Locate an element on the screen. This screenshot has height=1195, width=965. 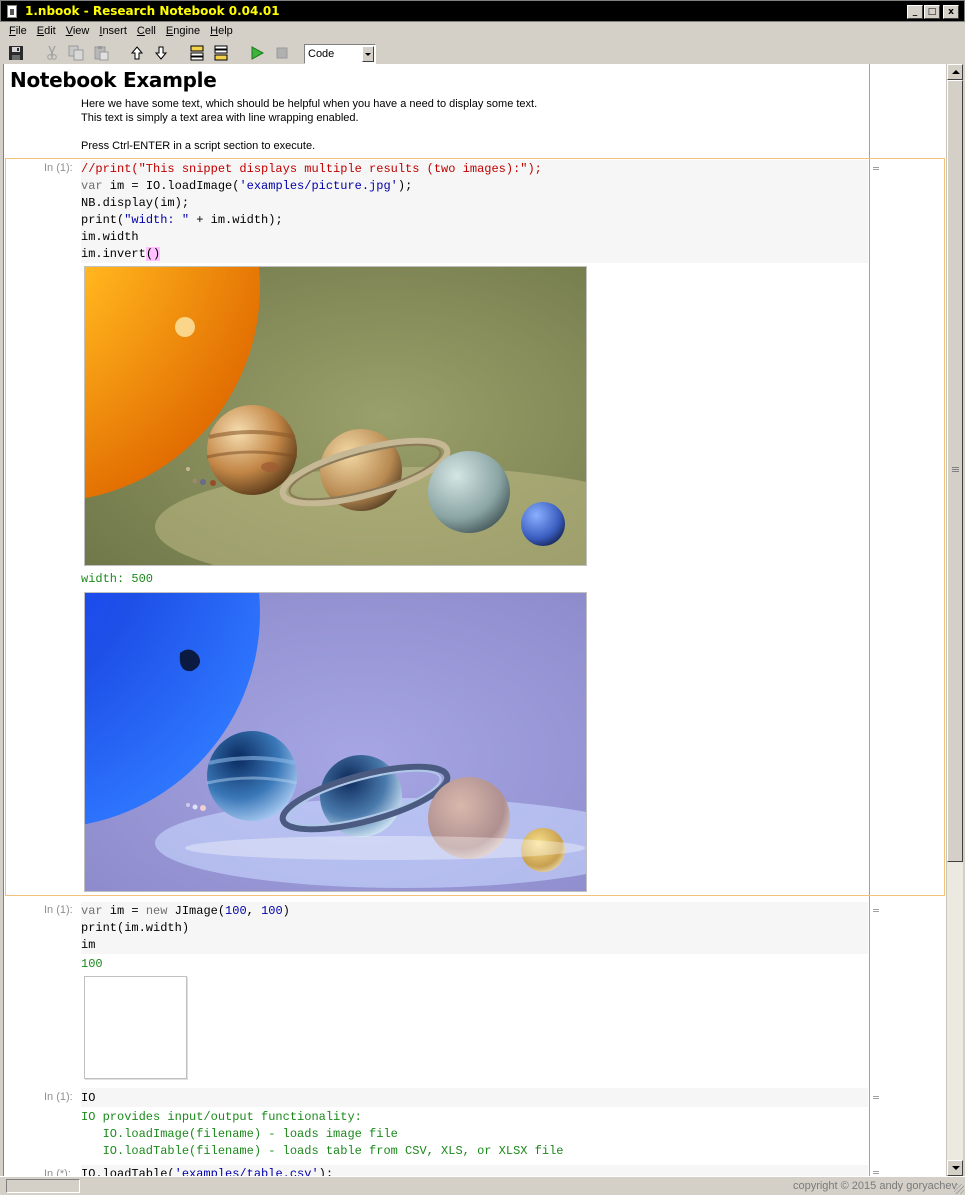
menu-label: ngine is located at coordinates (187, 31).